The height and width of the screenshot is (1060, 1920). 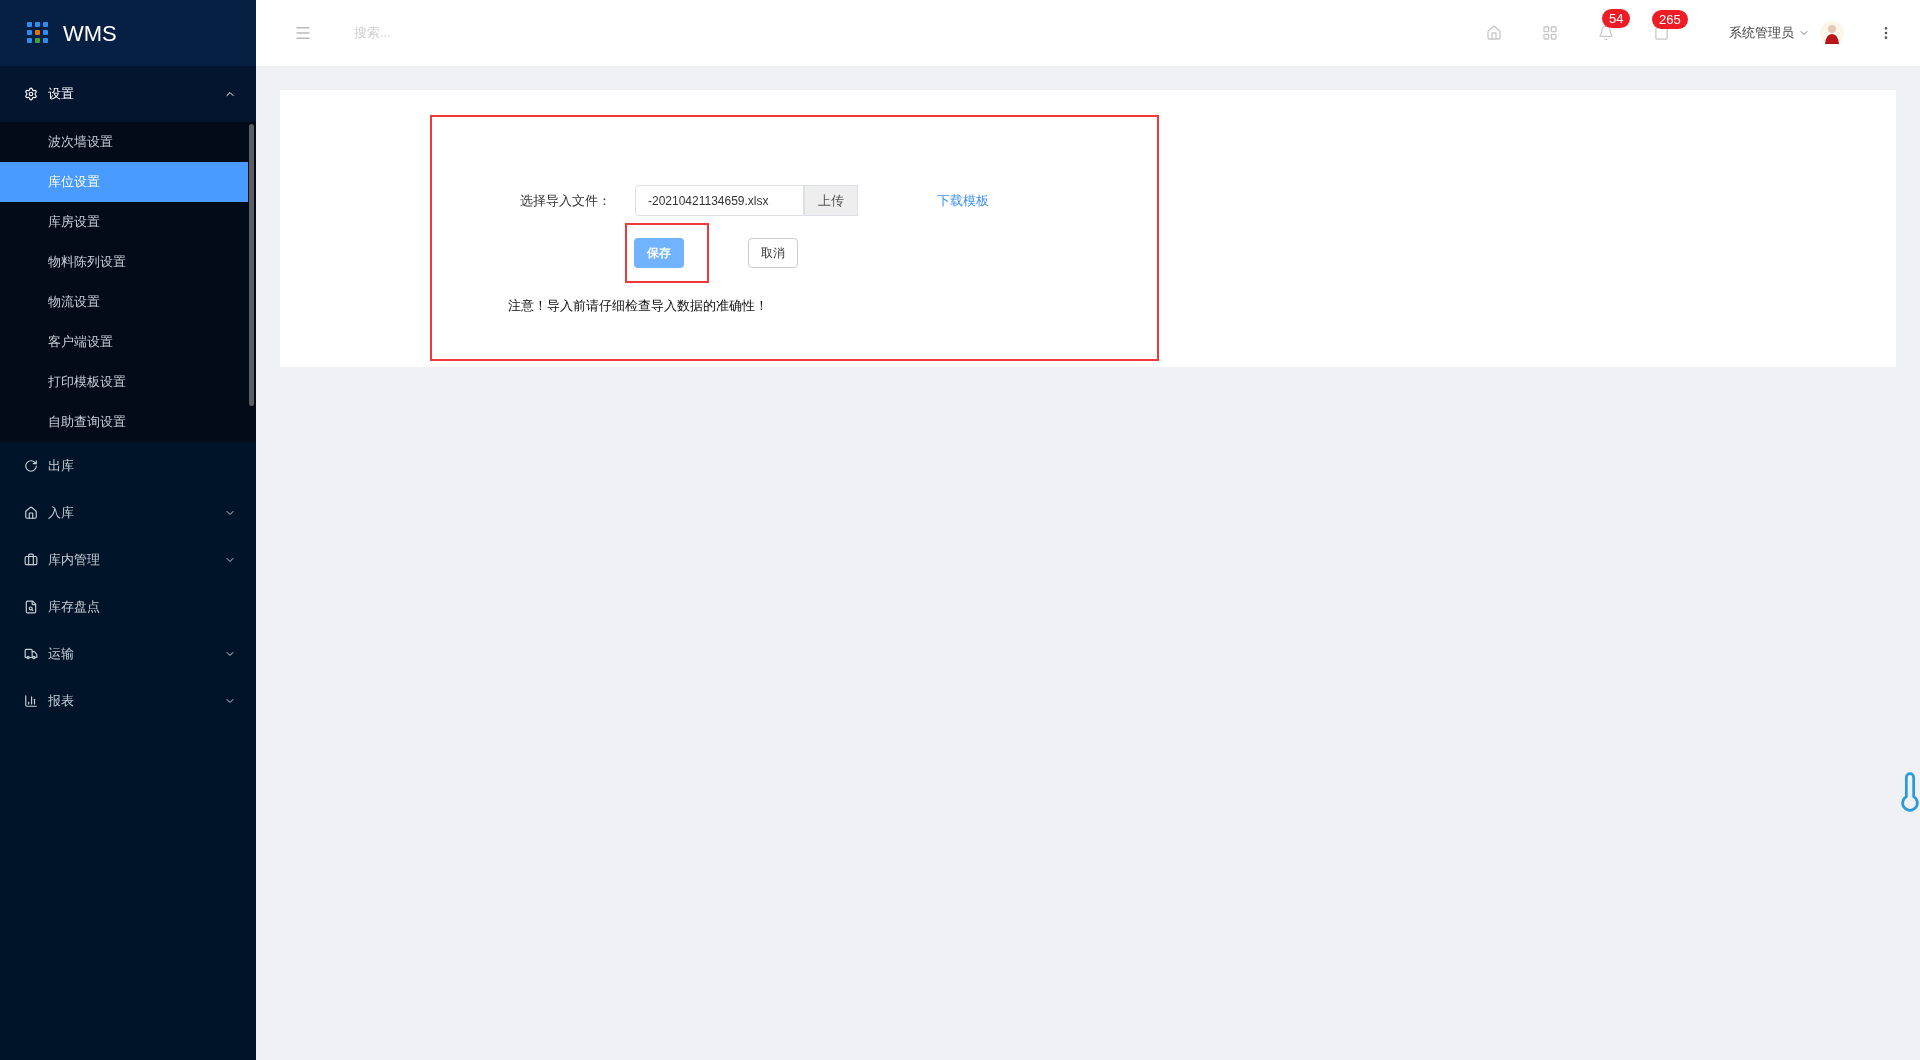 I want to click on submenu-item: 客户端设置, so click(x=128, y=342).